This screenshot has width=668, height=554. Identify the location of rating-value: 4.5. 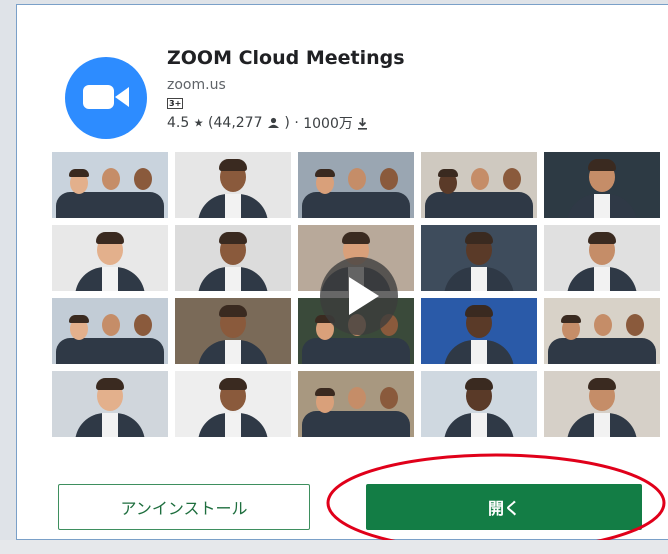
(178, 123).